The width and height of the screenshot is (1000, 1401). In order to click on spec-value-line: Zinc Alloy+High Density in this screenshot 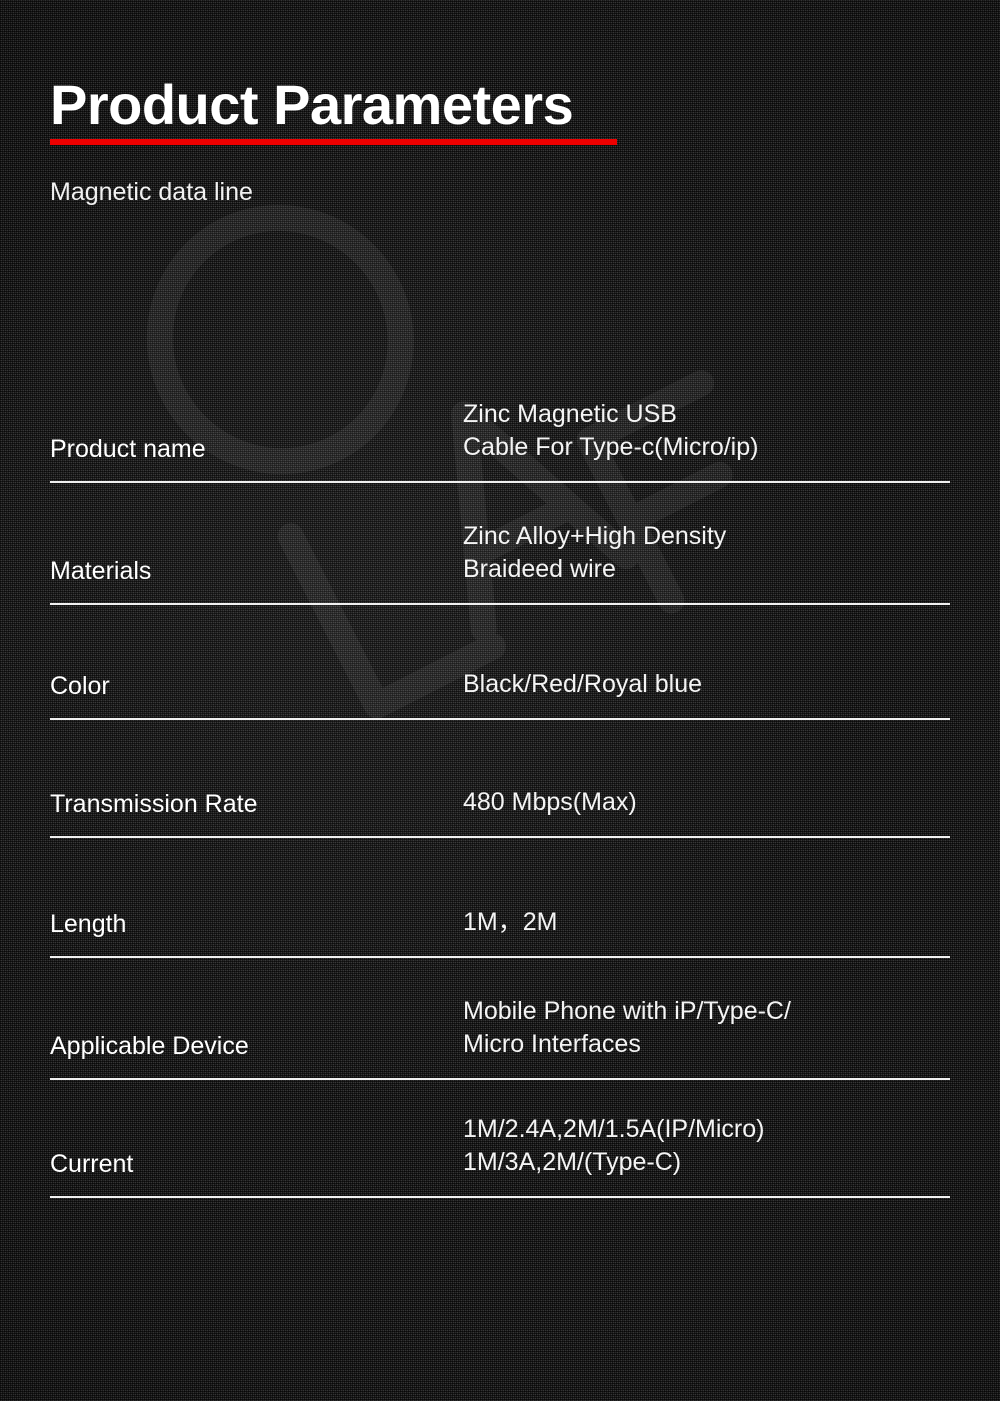, I will do `click(595, 535)`.